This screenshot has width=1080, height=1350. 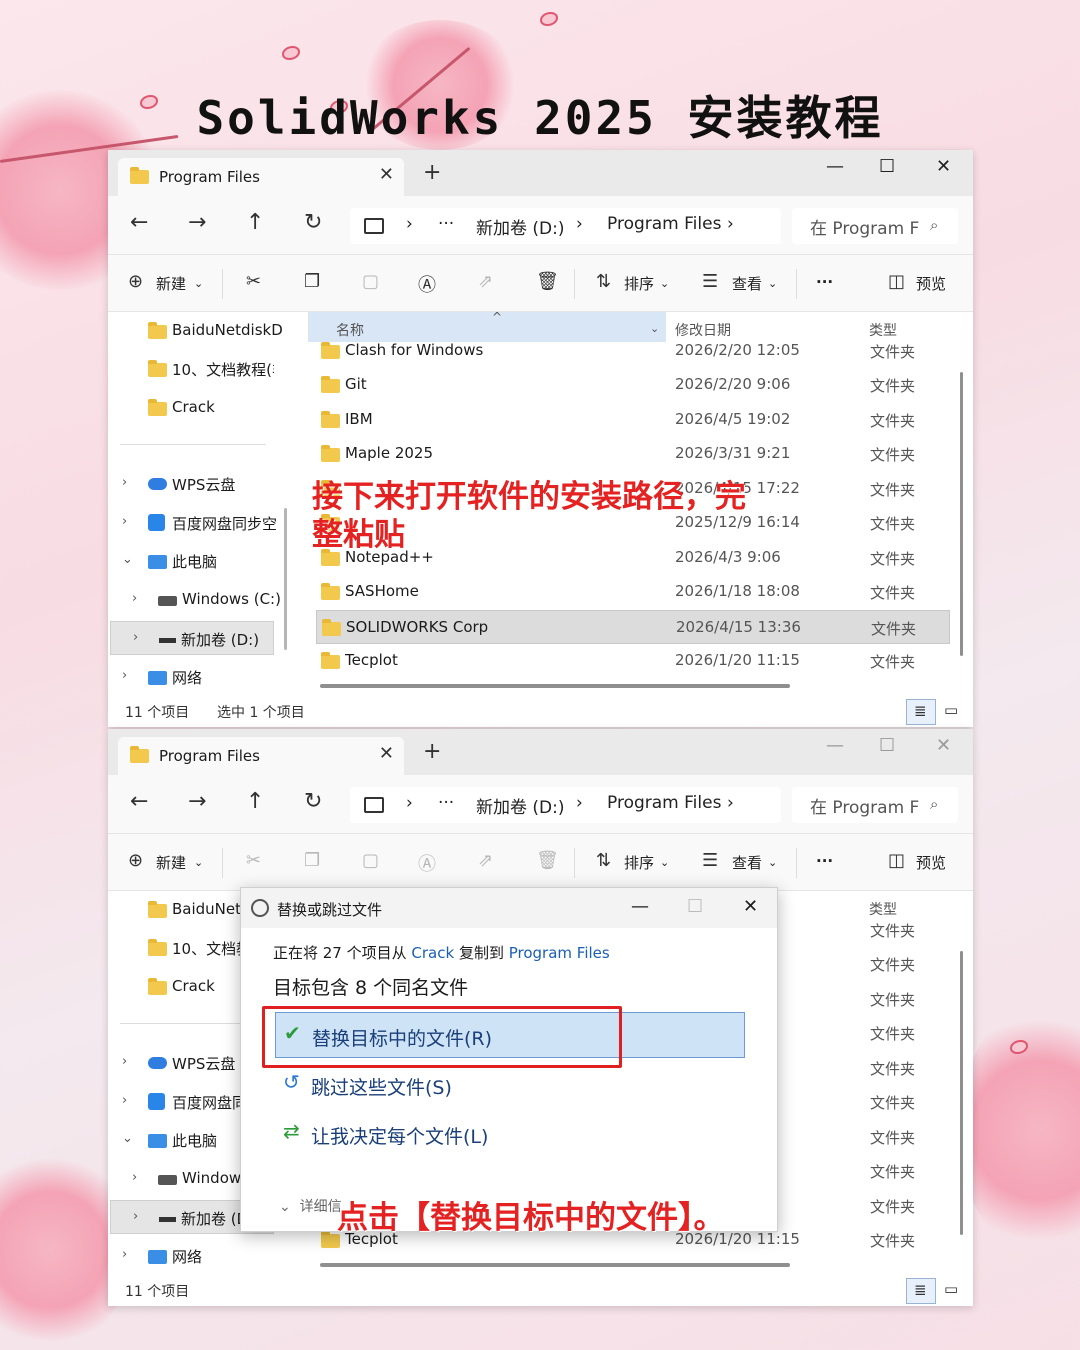 What do you see at coordinates (197, 561) in the screenshot?
I see `nav-item-this-pc: ⌄ 此电脑` at bounding box center [197, 561].